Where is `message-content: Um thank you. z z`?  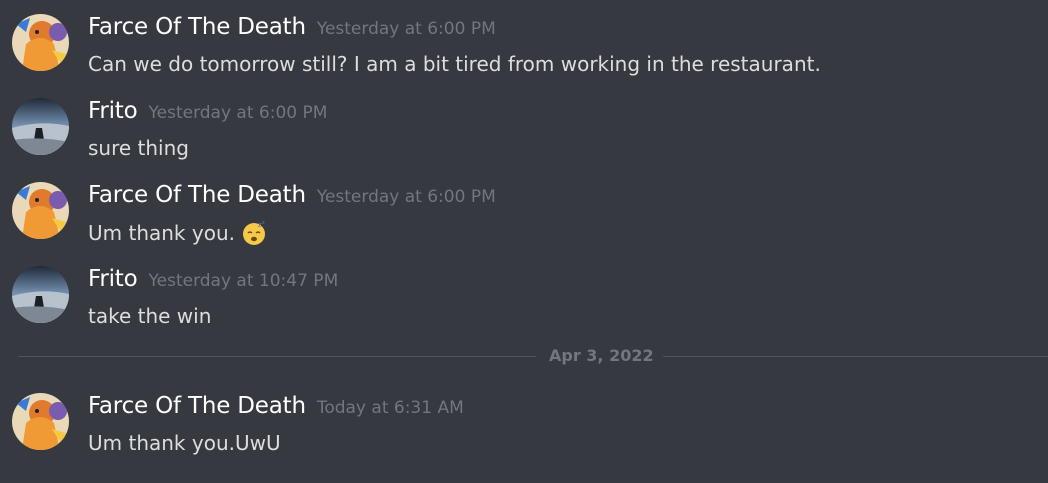 message-content: Um thank you. z z is located at coordinates (177, 233).